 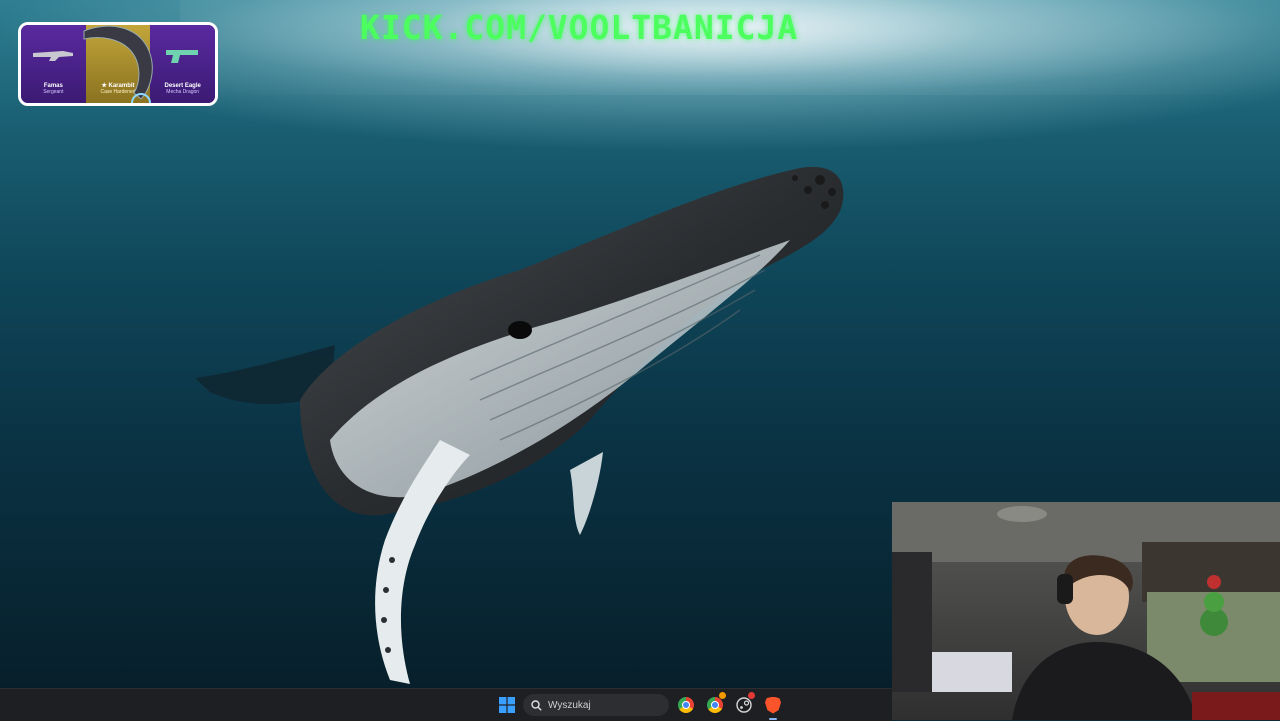 I want to click on taskbar-chrome-button, so click(x=686, y=705).